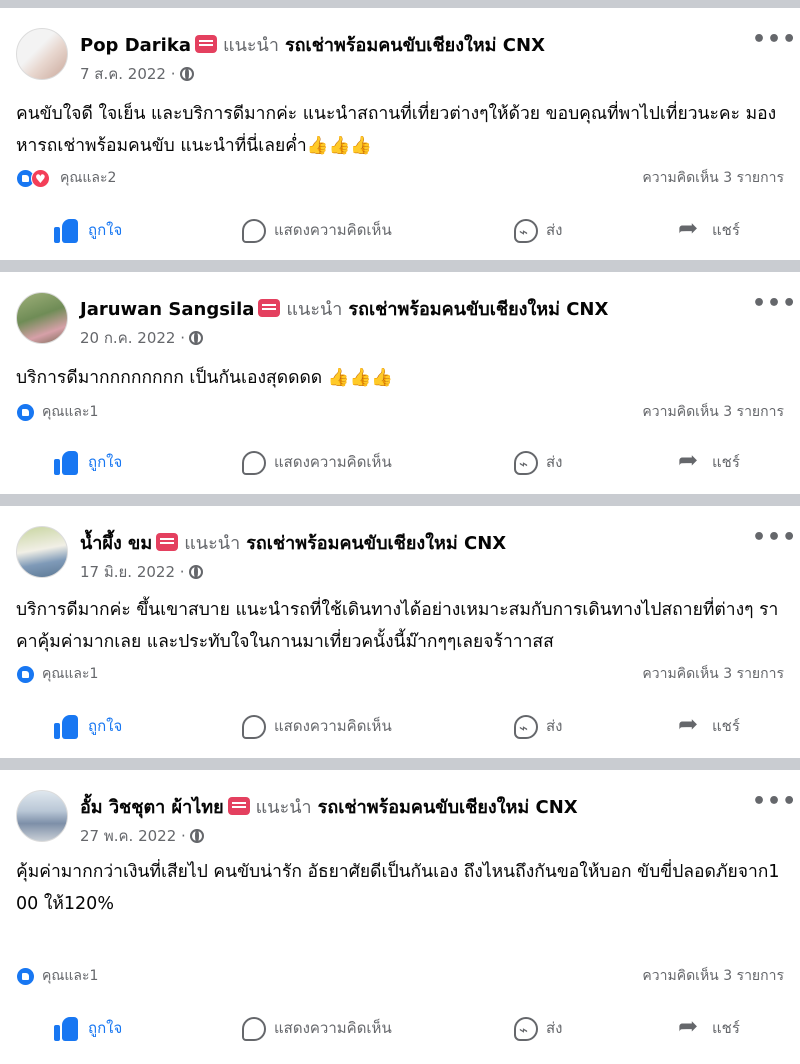  I want to click on author-name: Pop Darika, so click(135, 45).